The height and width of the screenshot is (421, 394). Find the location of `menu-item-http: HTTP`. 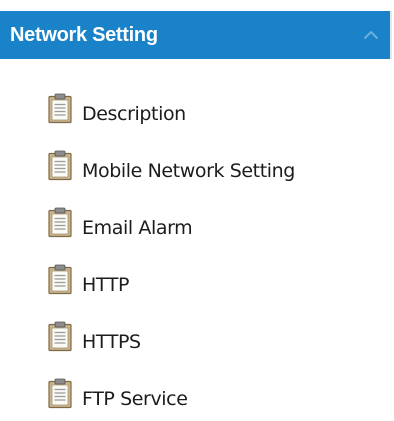

menu-item-http: HTTP is located at coordinates (170, 292).